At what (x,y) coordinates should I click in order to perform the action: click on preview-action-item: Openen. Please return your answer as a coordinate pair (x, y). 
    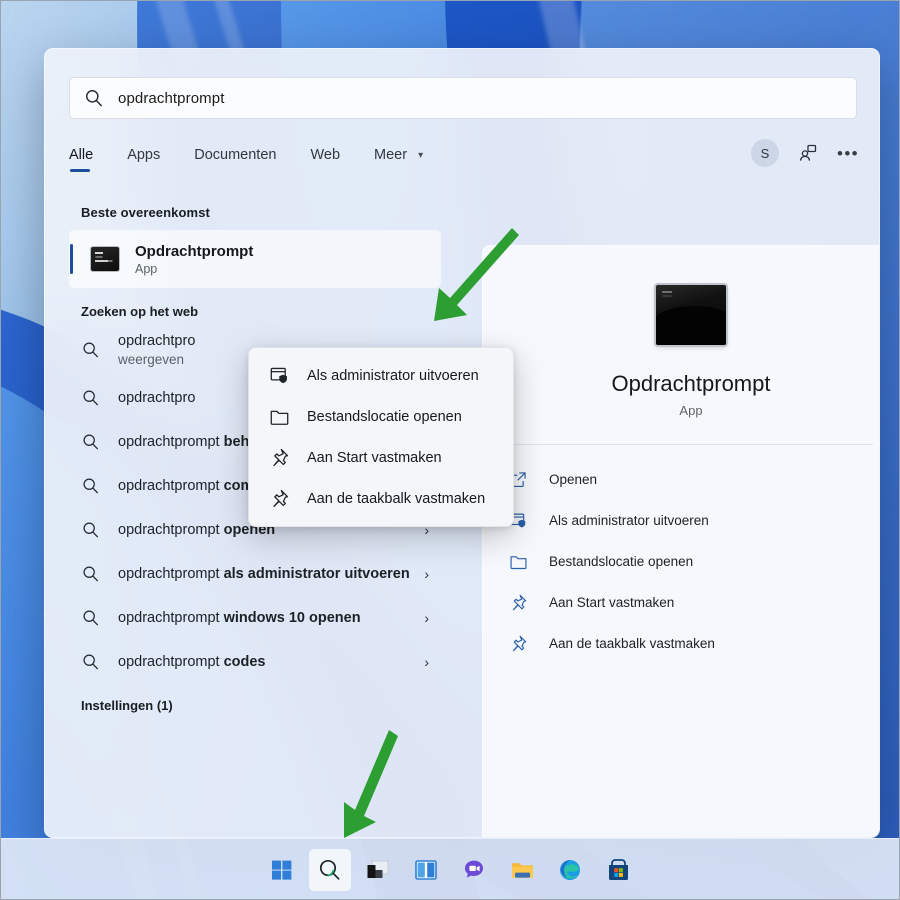
    Looking at the image, I should click on (681, 479).